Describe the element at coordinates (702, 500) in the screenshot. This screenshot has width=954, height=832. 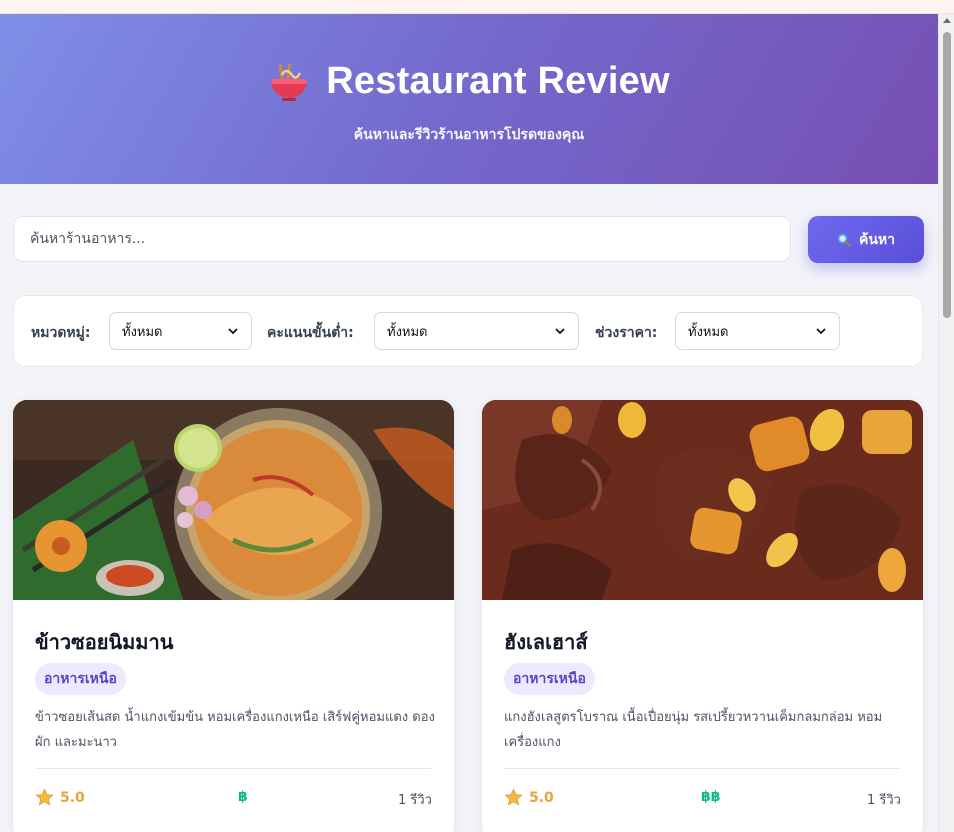
I see `hang-le-curry-photo` at that location.